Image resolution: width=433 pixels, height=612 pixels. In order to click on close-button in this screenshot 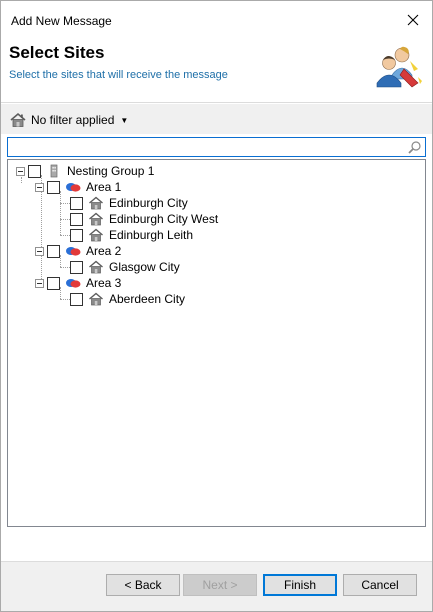, I will do `click(413, 20)`.